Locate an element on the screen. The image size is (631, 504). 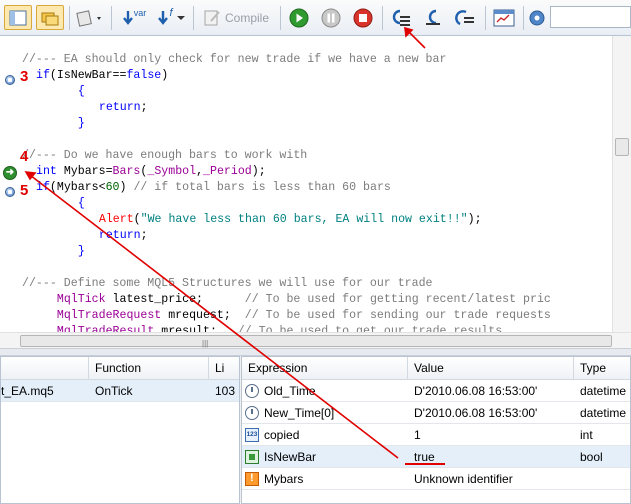
folders-icon is located at coordinates (50, 18).